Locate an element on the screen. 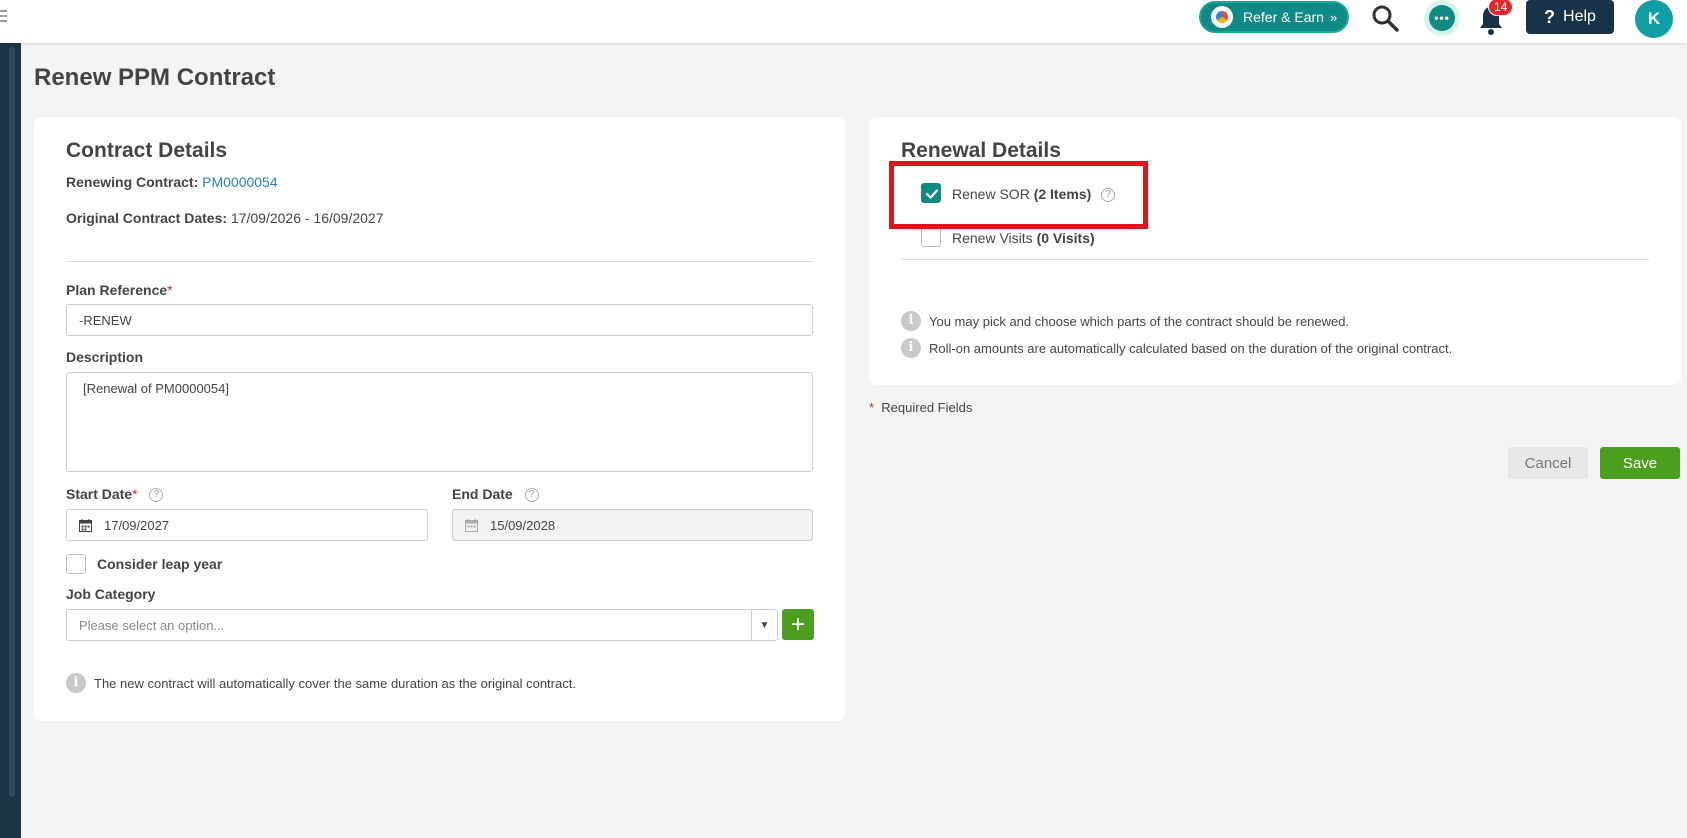 The height and width of the screenshot is (838, 1687). renew-visits-label: Renew Visits (0 Visits) is located at coordinates (1023, 238).